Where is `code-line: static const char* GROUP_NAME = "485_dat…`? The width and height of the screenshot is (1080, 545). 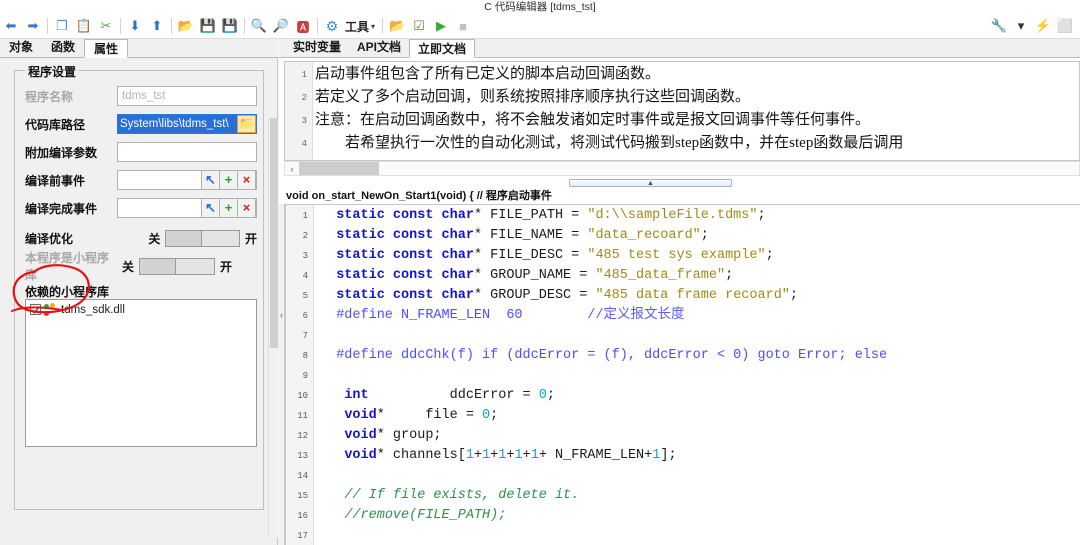 code-line: static const char* GROUP_NAME = "485_dat… is located at coordinates (700, 275).